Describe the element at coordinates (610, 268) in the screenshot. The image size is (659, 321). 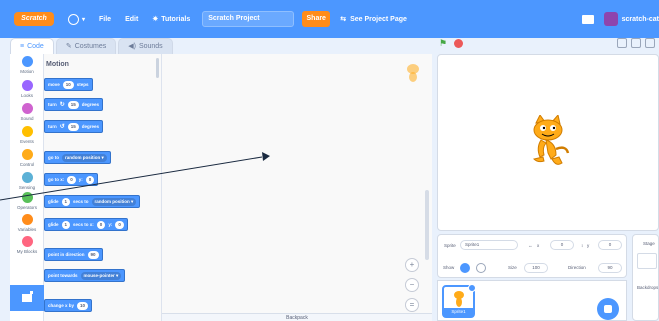
I see `direction-field: 90` at that location.